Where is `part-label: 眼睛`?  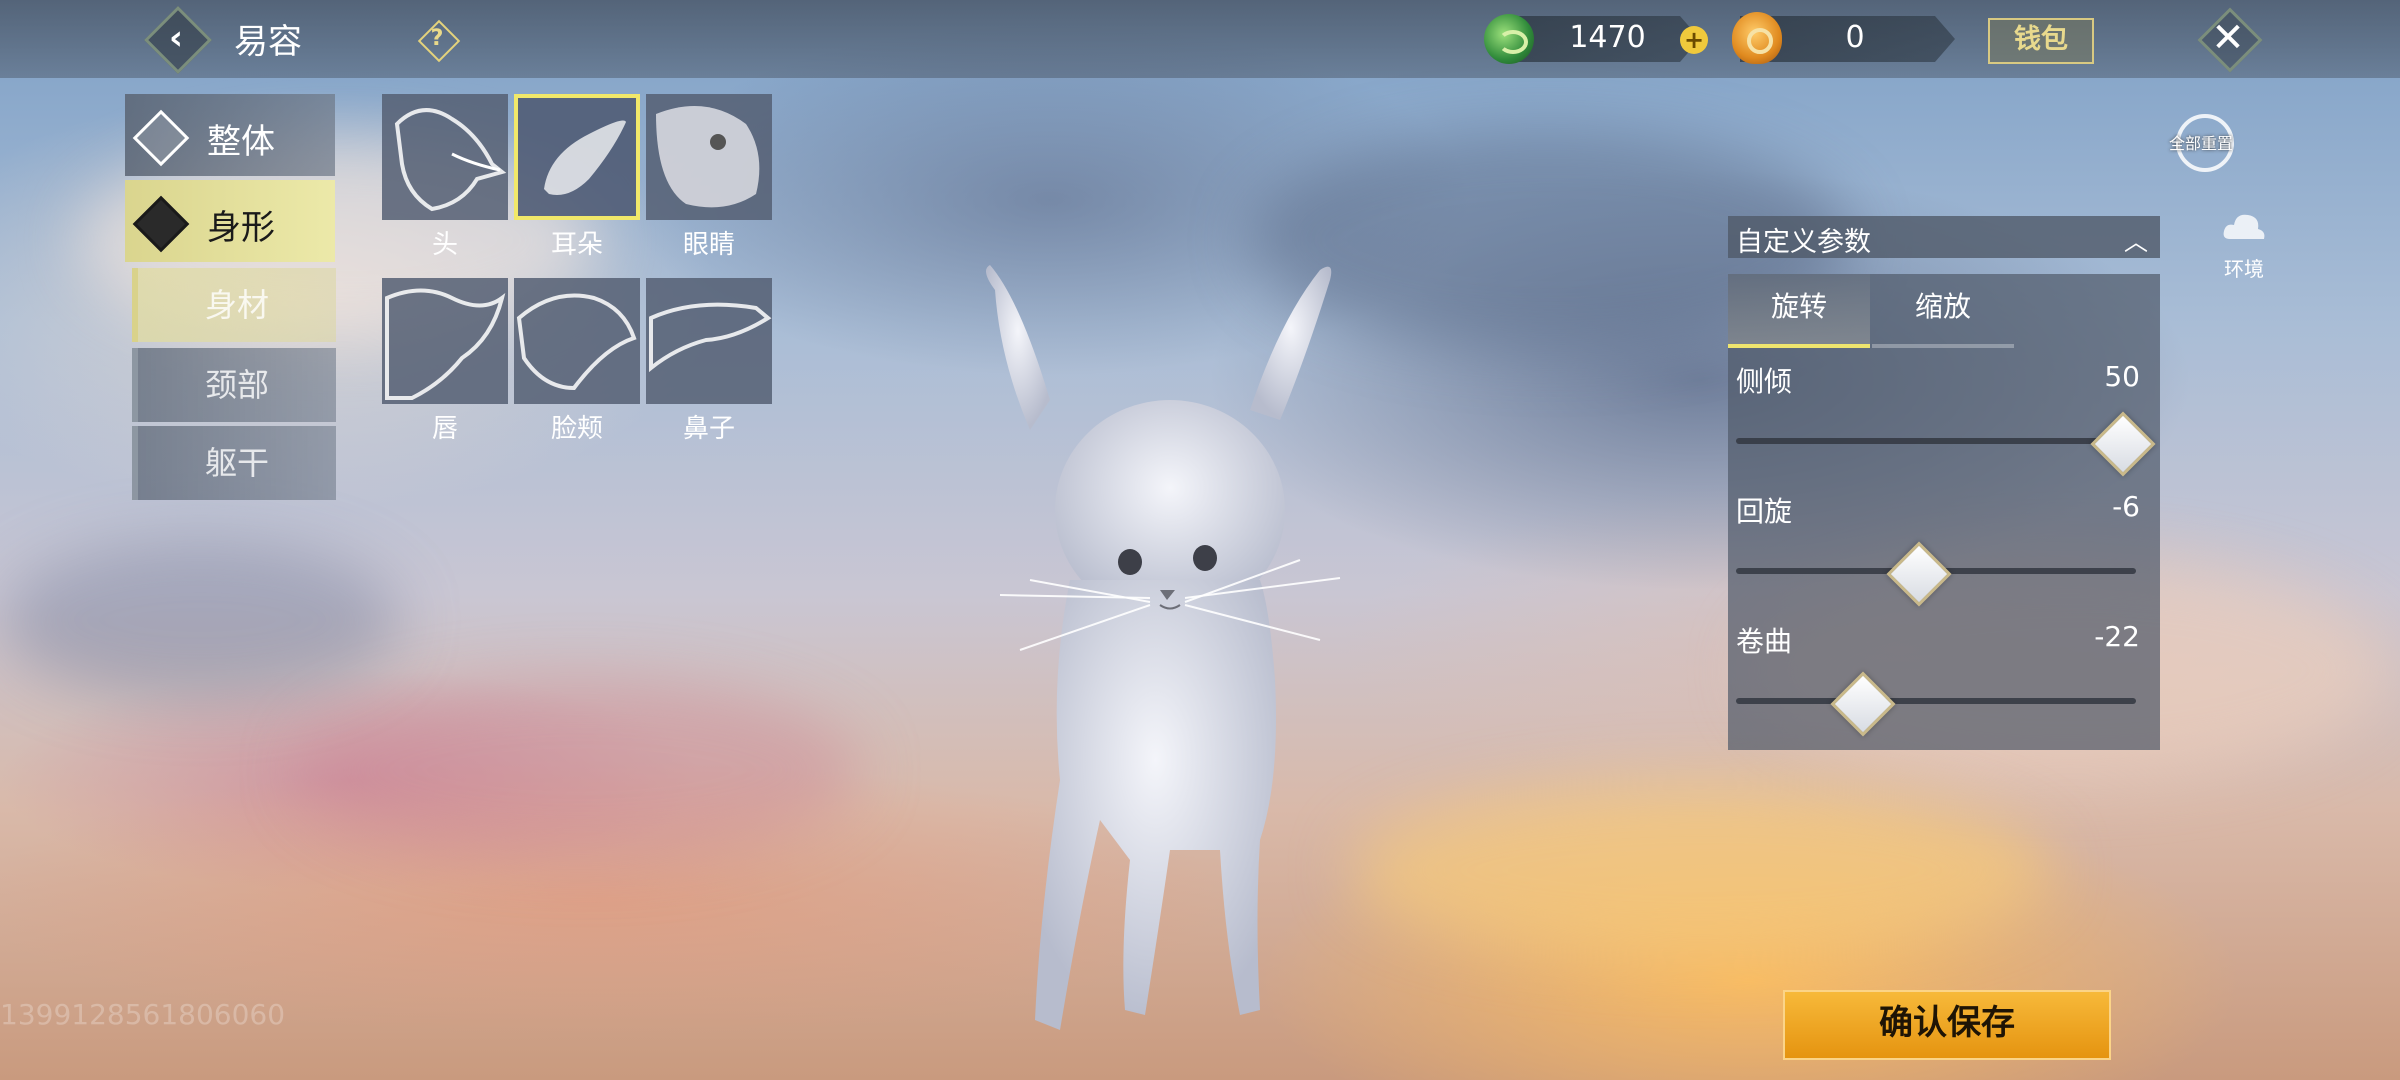
part-label: 眼睛 is located at coordinates (708, 245).